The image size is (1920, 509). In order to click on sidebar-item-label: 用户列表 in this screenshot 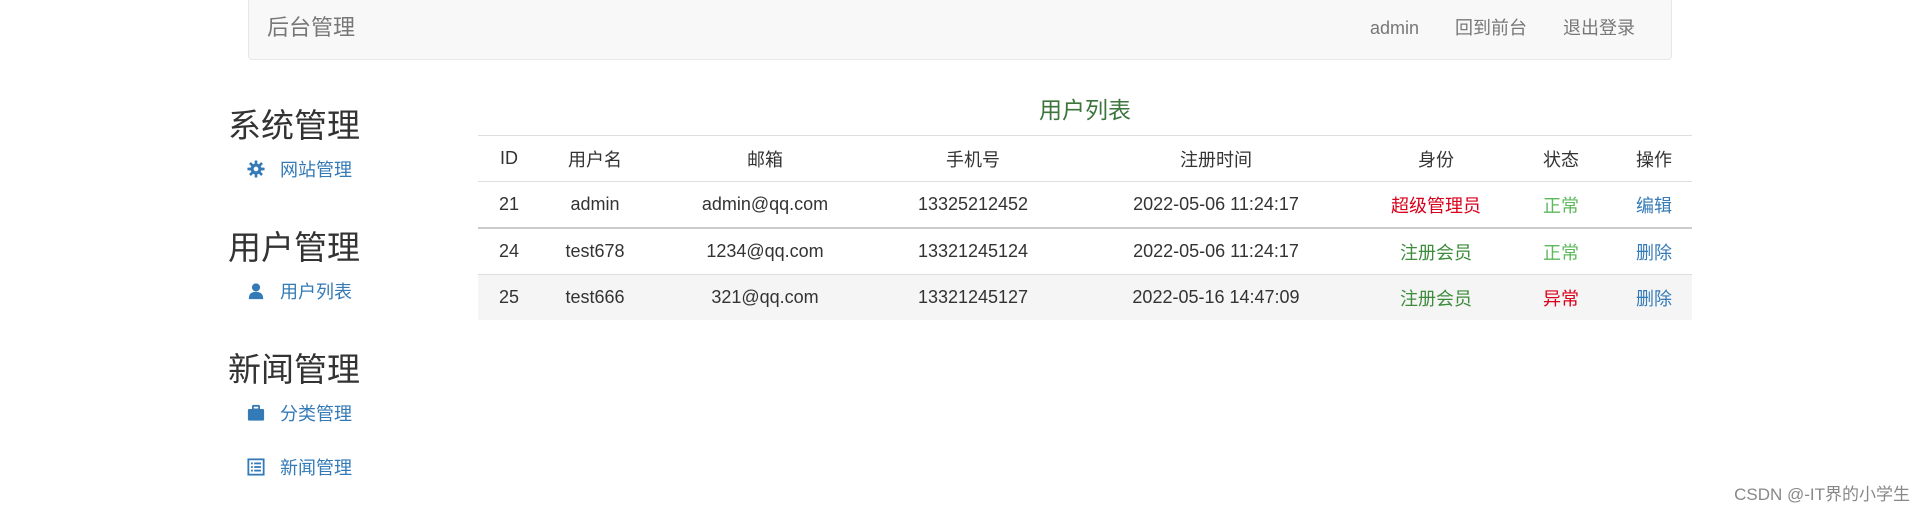, I will do `click(316, 292)`.